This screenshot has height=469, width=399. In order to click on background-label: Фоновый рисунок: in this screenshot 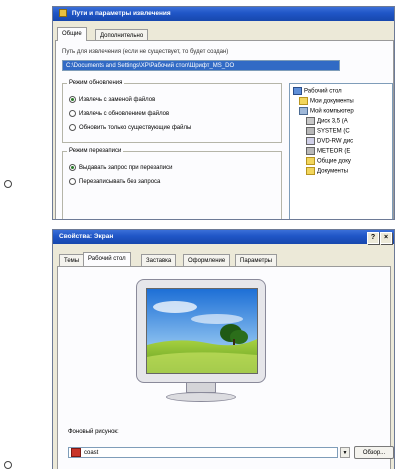, I will do `click(93, 432)`.